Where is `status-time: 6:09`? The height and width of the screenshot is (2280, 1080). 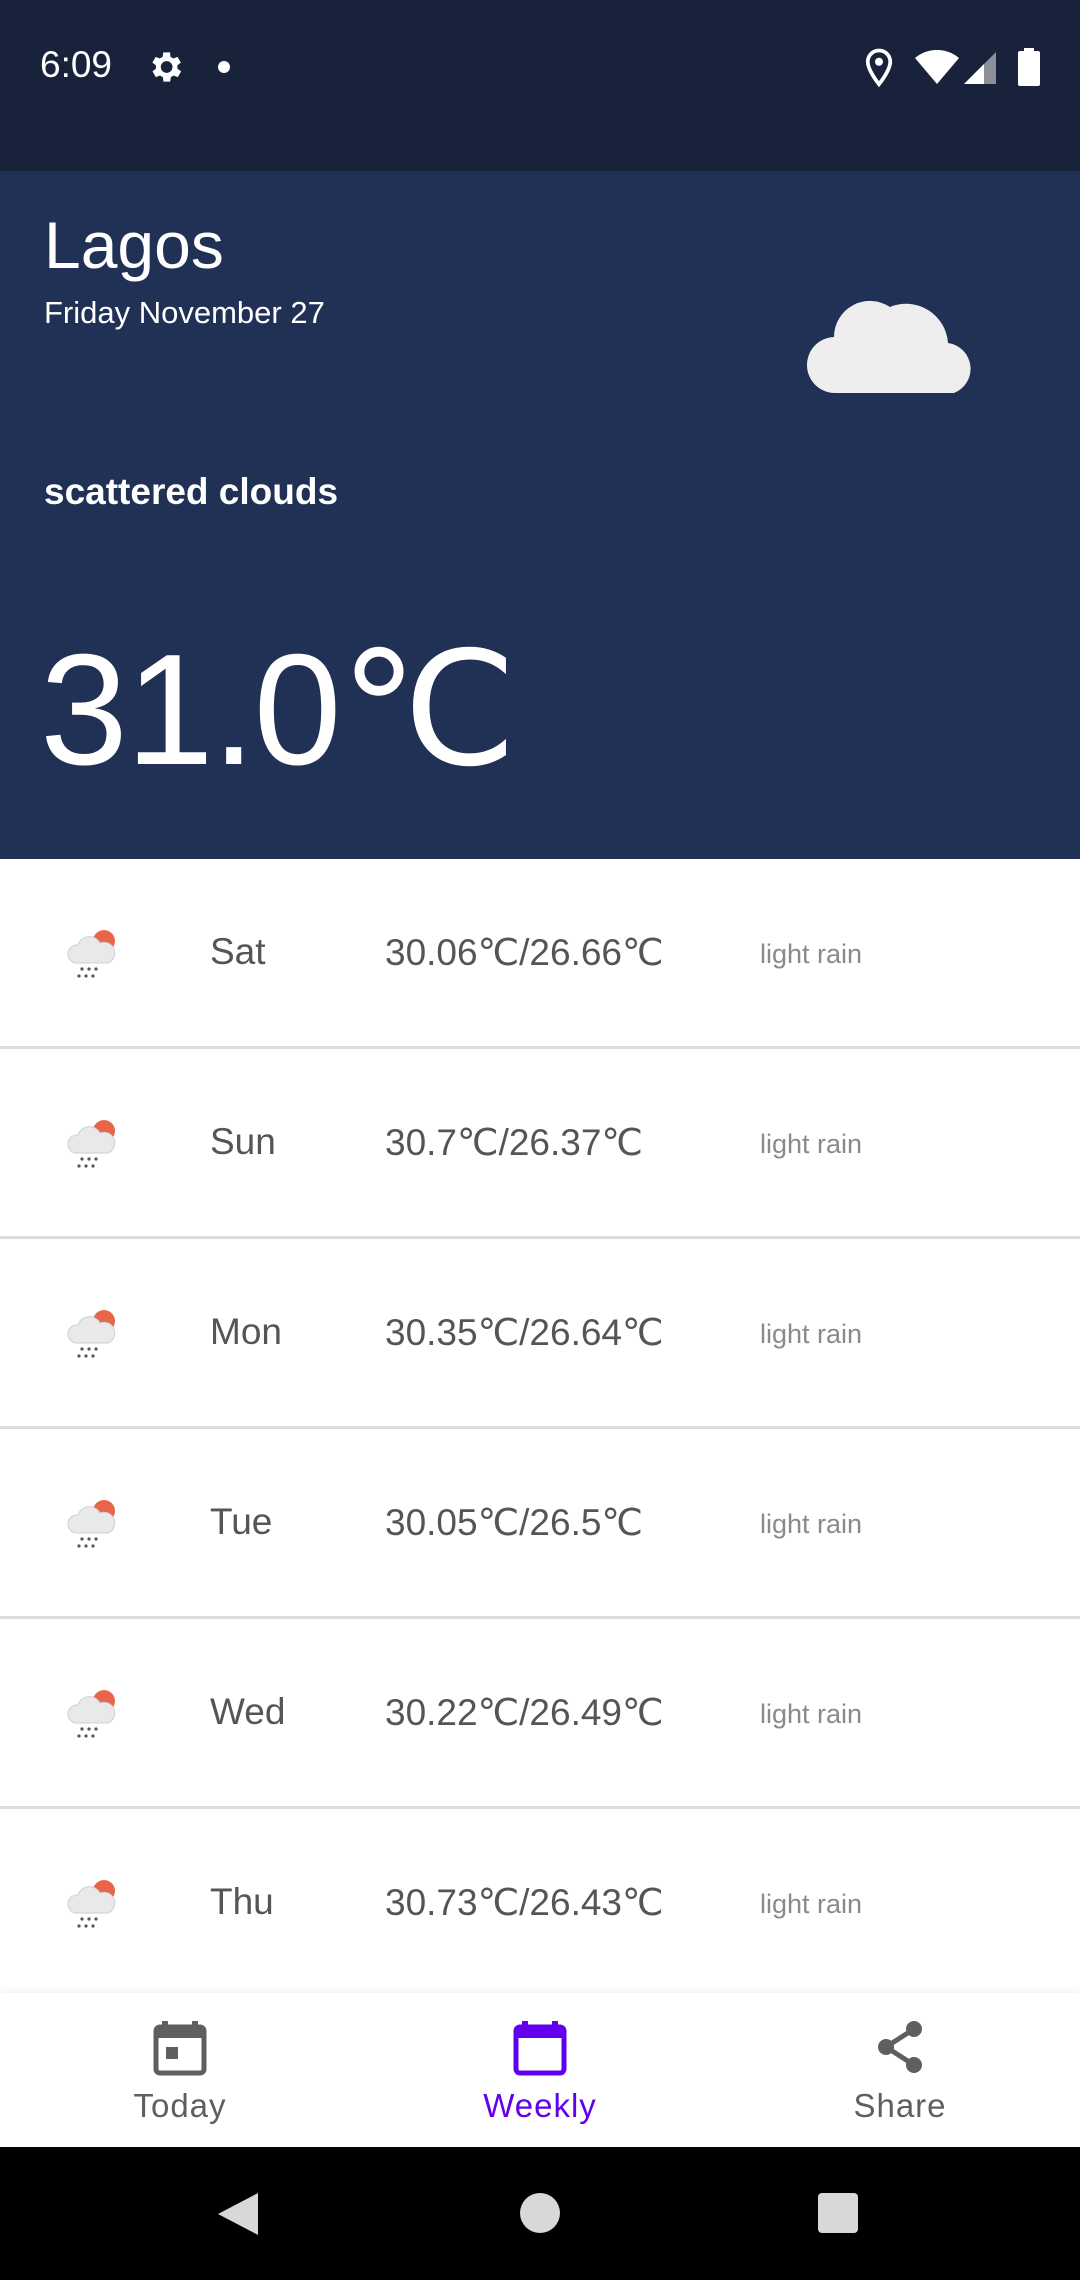 status-time: 6:09 is located at coordinates (76, 64).